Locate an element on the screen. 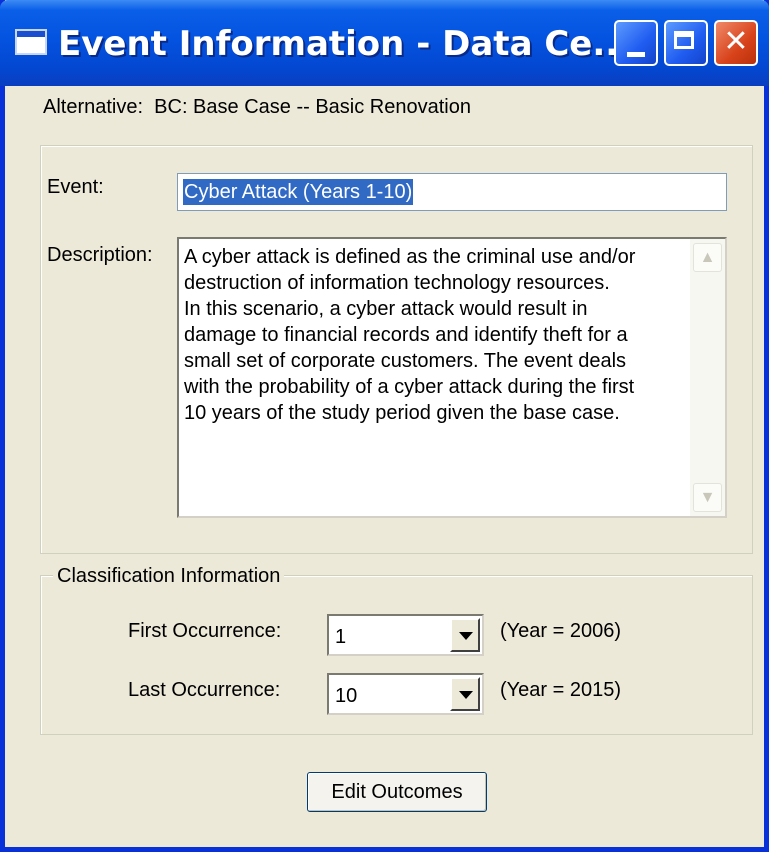 Image resolution: width=769 pixels, height=852 pixels. description-label: Description: is located at coordinates (100, 255).